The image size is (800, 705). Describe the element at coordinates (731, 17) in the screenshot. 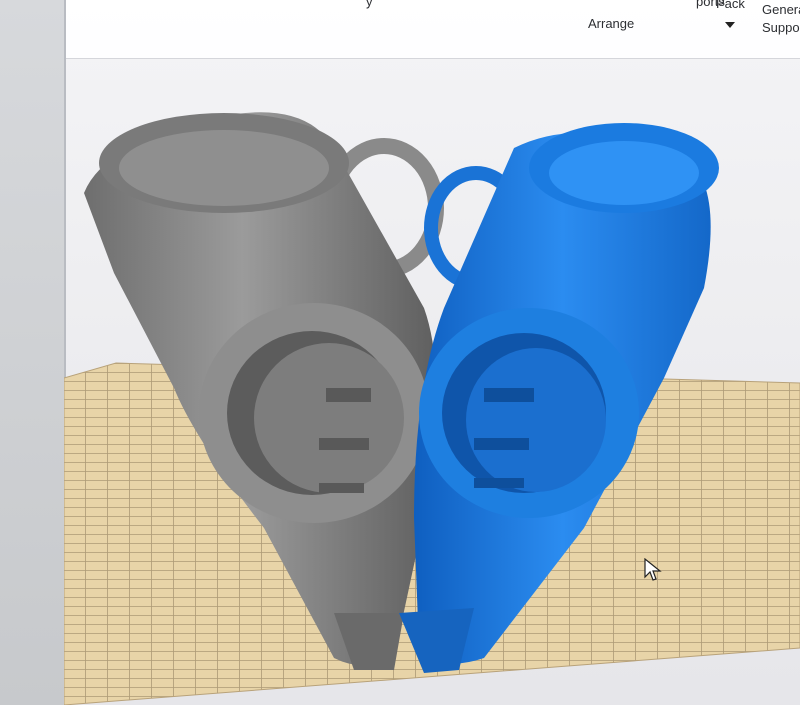

I see `pack-button: Pack` at that location.